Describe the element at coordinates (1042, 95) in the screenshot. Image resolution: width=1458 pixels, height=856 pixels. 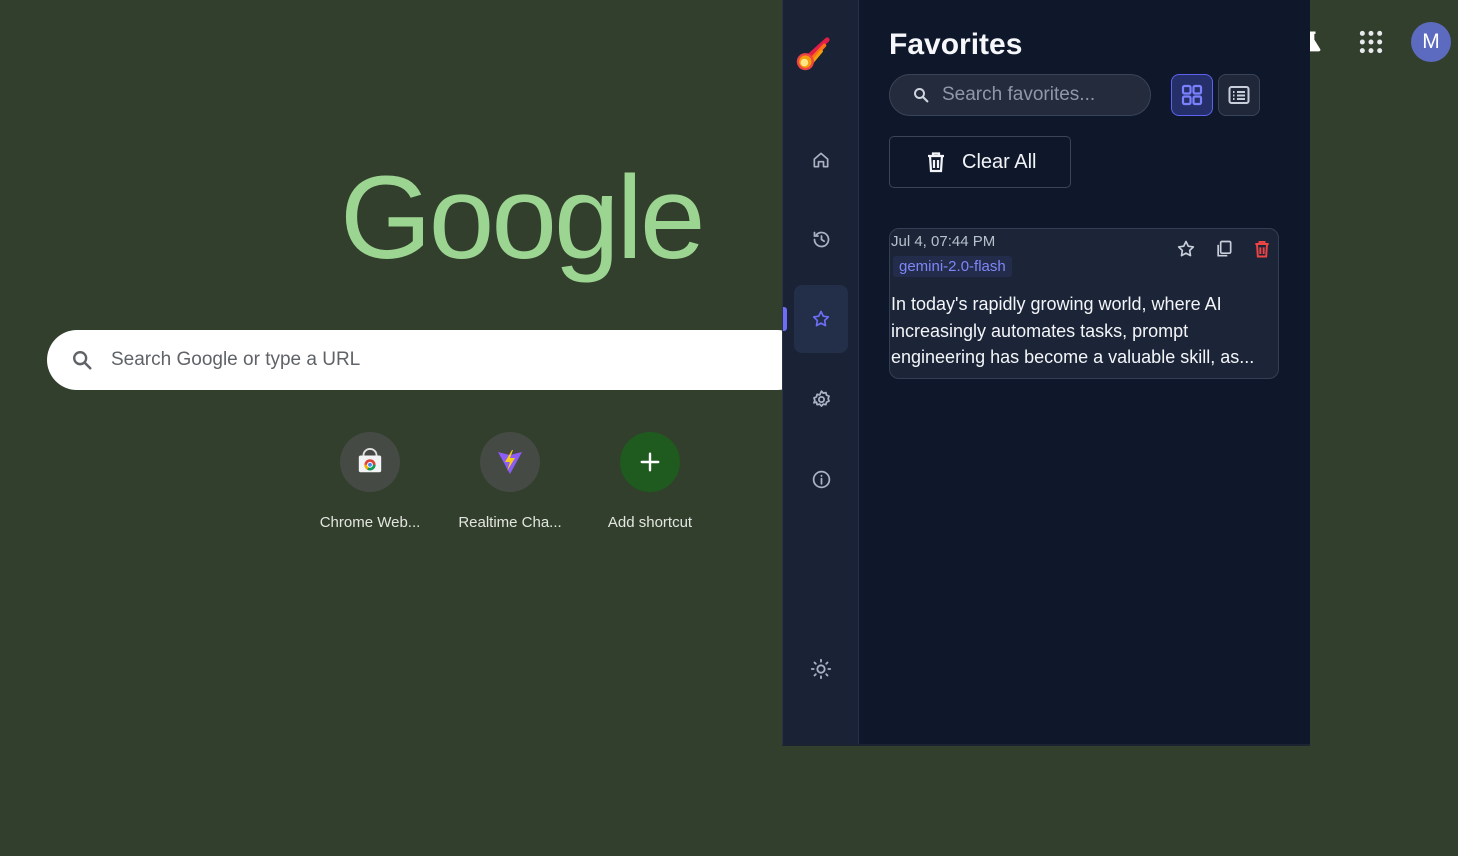
I see `favorites-search-input` at that location.